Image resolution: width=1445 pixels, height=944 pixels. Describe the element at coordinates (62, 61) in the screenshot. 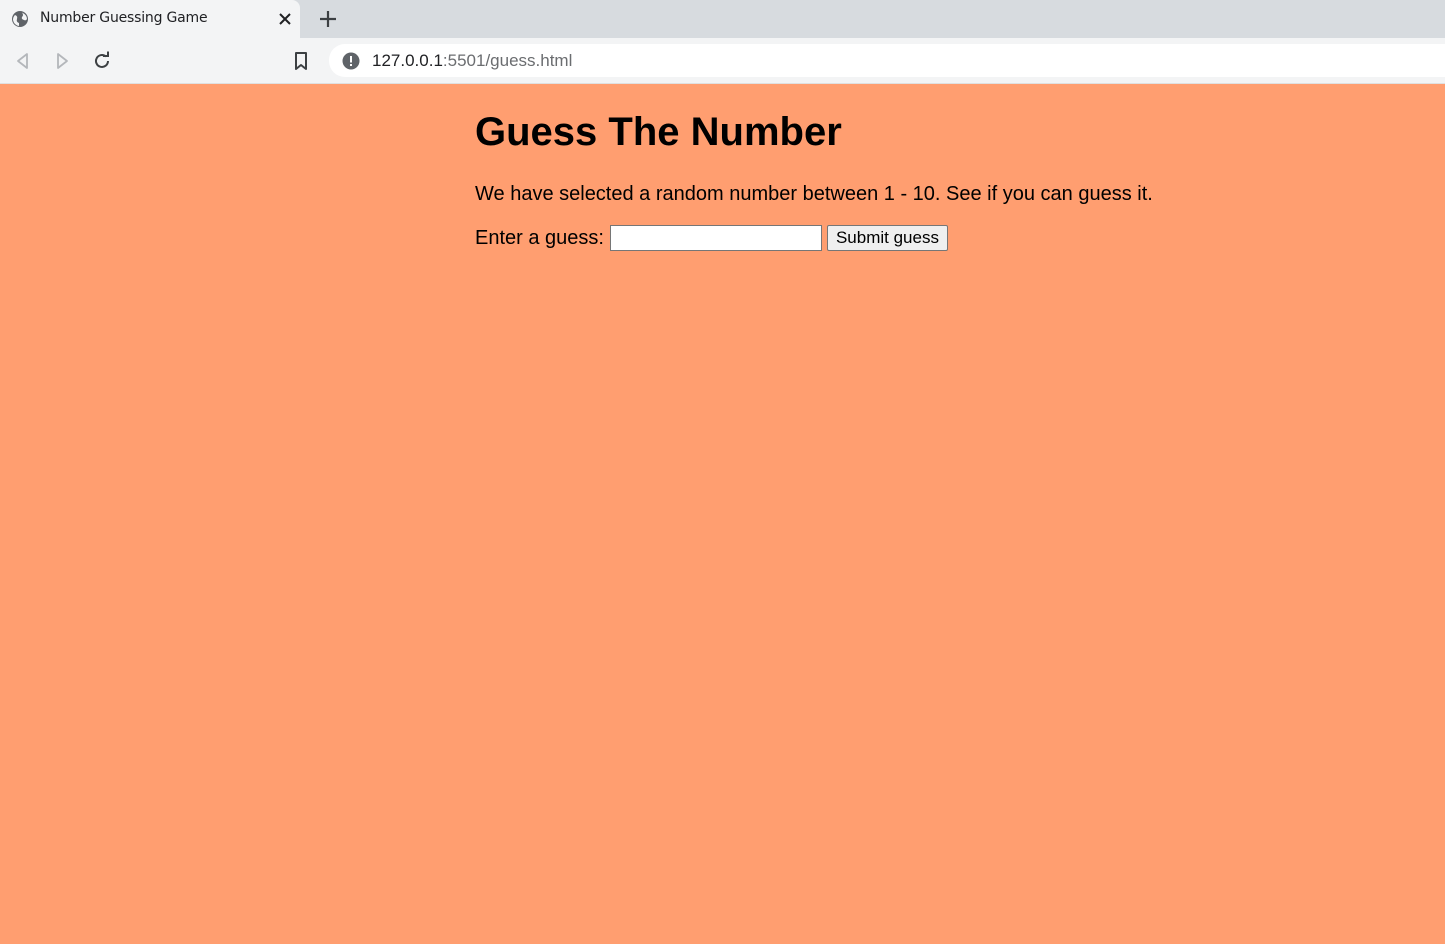

I see `forward-arrow-icon` at that location.